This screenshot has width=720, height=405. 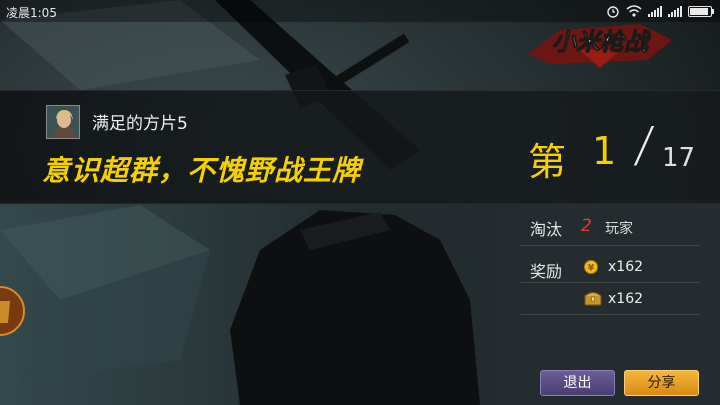 I want to click on kills-row: 淘汰 2 玩家, so click(x=610, y=227).